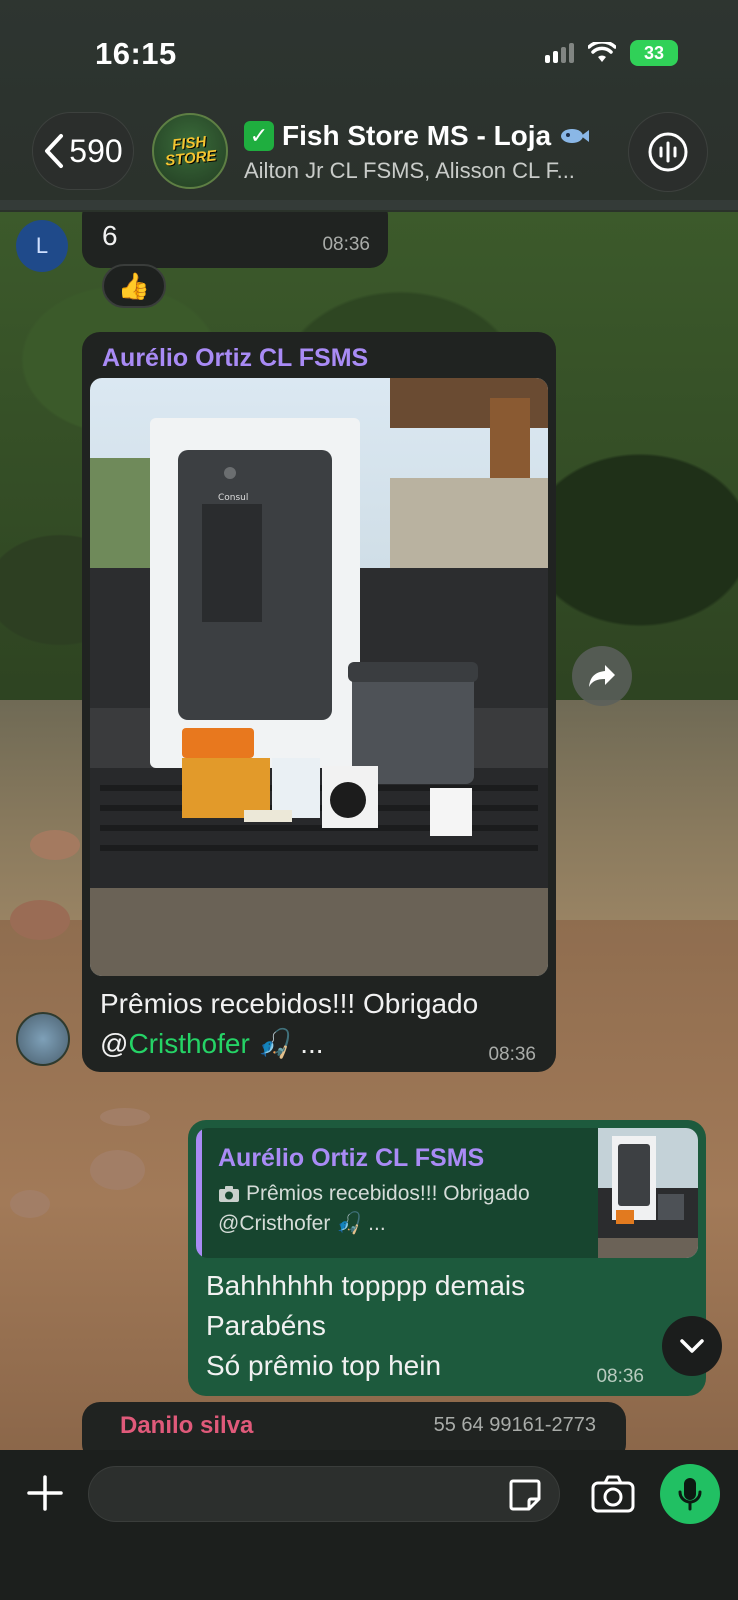  I want to click on camera-icon, so click(613, 1494).